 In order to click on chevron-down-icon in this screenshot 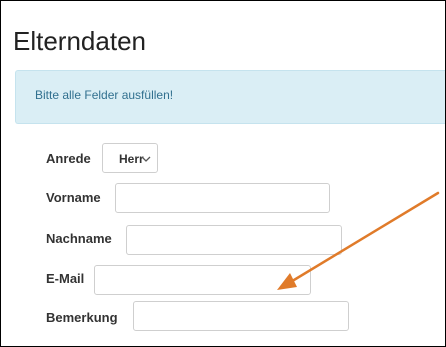, I will do `click(146, 158)`.